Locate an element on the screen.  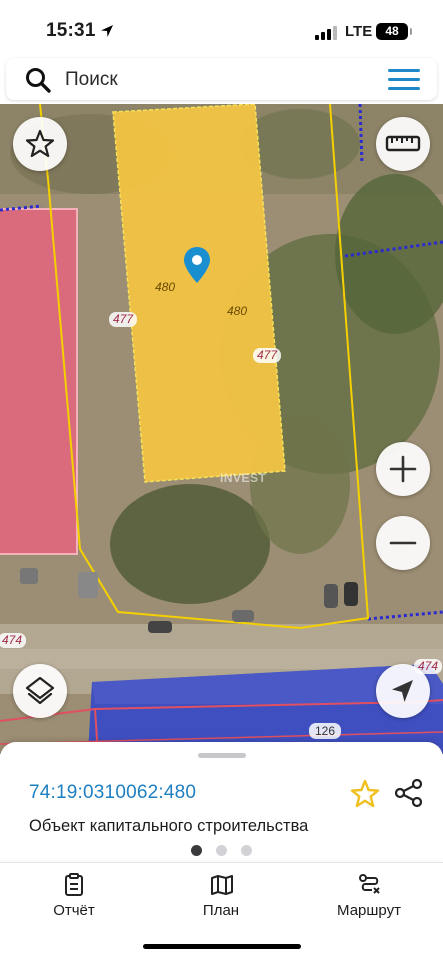
ruler-icon is located at coordinates (403, 143).